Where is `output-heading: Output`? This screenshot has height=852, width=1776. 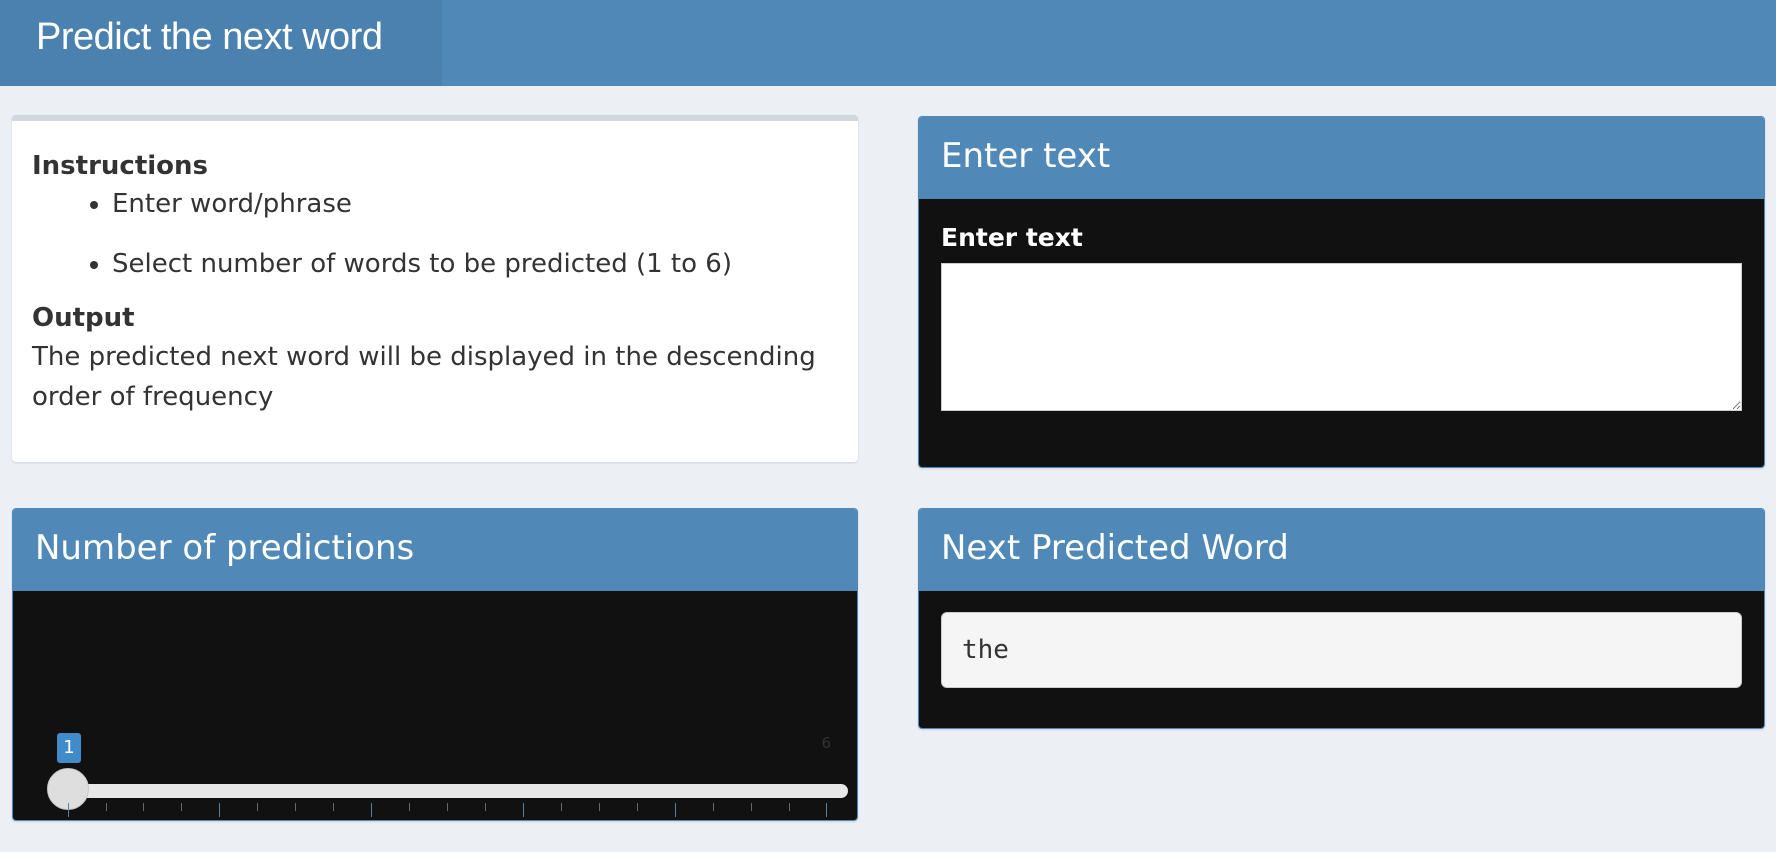 output-heading: Output is located at coordinates (83, 318).